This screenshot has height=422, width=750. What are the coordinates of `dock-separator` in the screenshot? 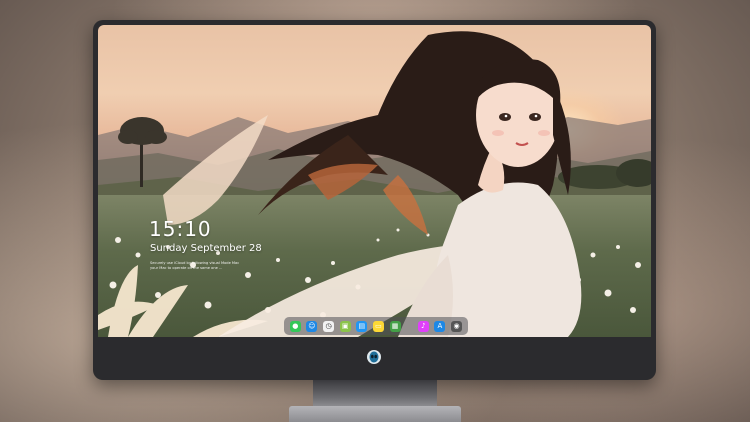 It's located at (409, 326).